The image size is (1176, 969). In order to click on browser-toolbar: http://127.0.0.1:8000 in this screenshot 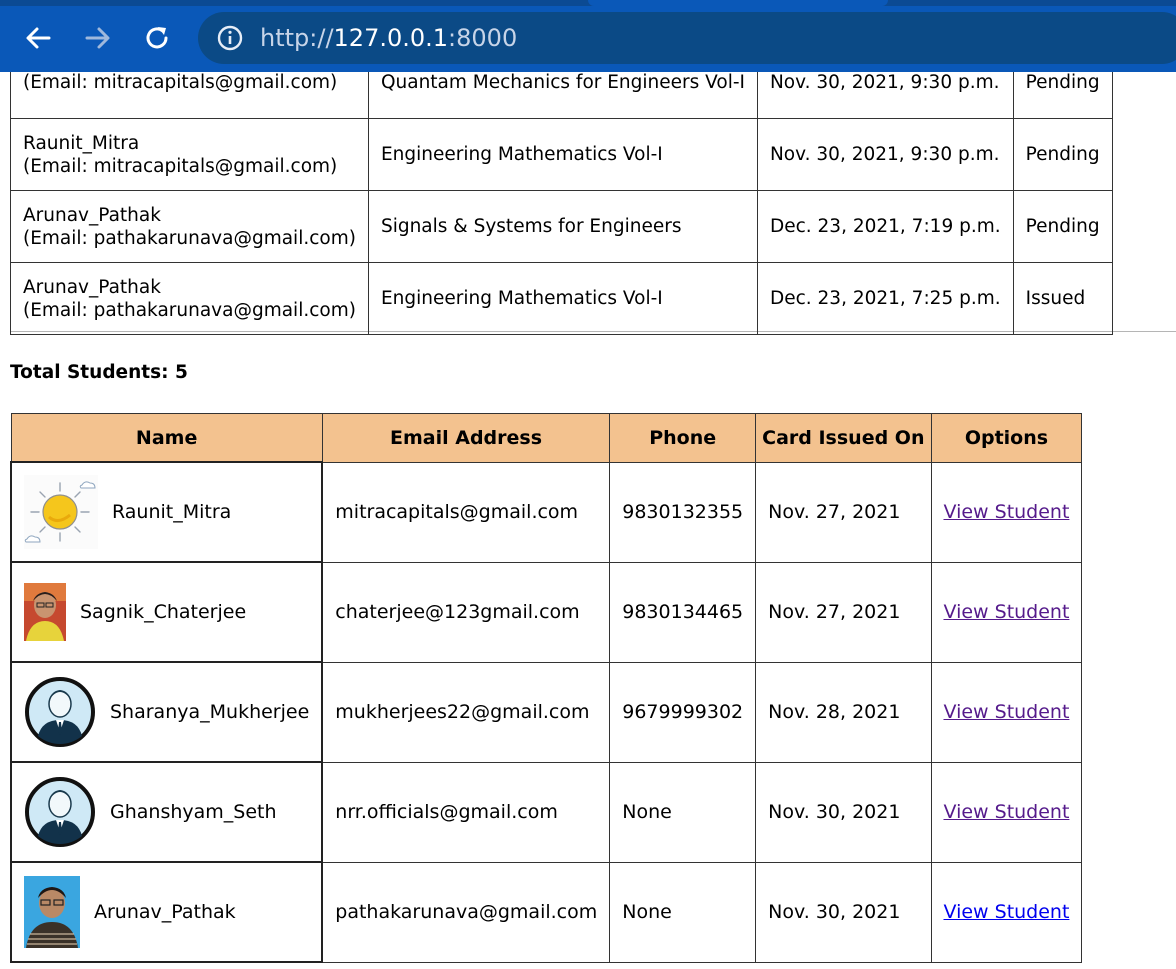, I will do `click(588, 36)`.